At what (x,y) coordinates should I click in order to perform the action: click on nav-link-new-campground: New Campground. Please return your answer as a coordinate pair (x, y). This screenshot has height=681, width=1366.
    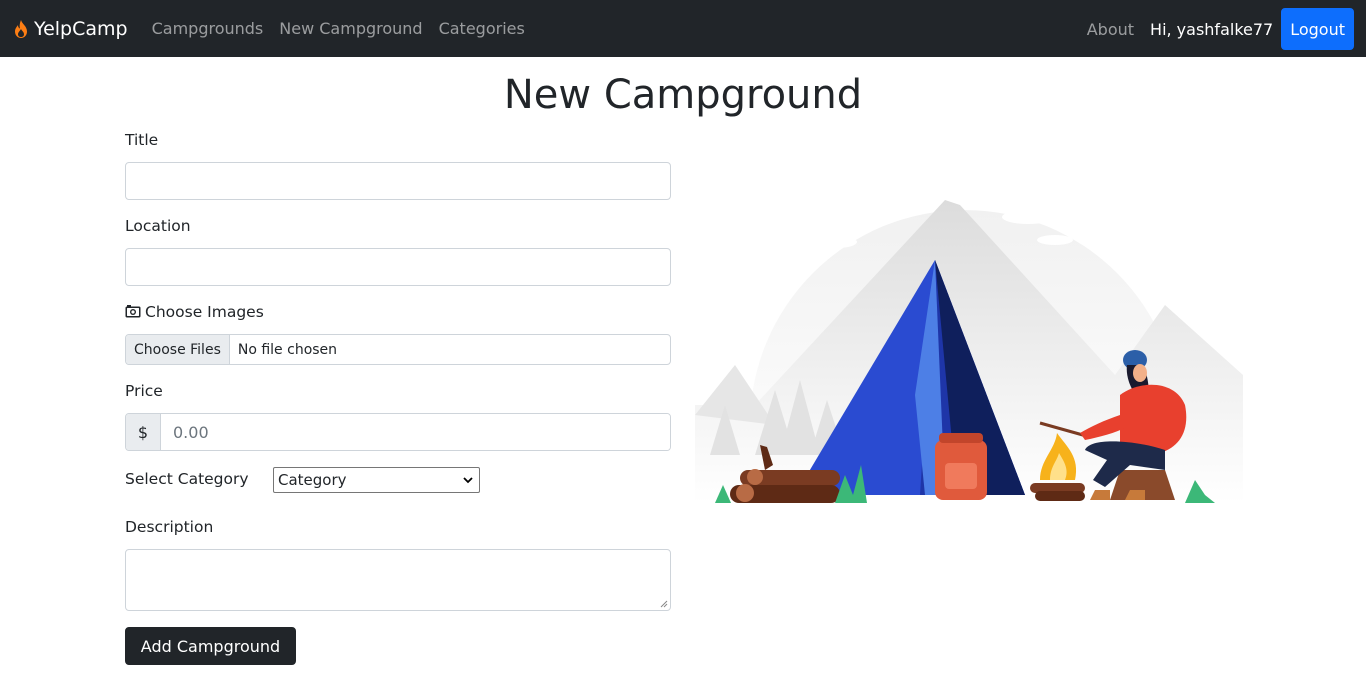
    Looking at the image, I should click on (350, 28).